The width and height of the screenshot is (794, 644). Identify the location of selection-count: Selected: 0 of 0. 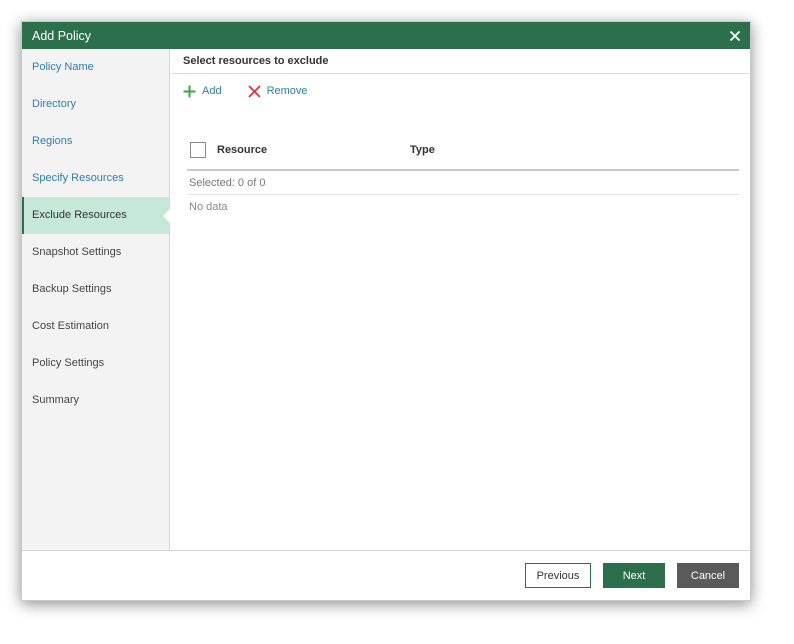
(463, 183).